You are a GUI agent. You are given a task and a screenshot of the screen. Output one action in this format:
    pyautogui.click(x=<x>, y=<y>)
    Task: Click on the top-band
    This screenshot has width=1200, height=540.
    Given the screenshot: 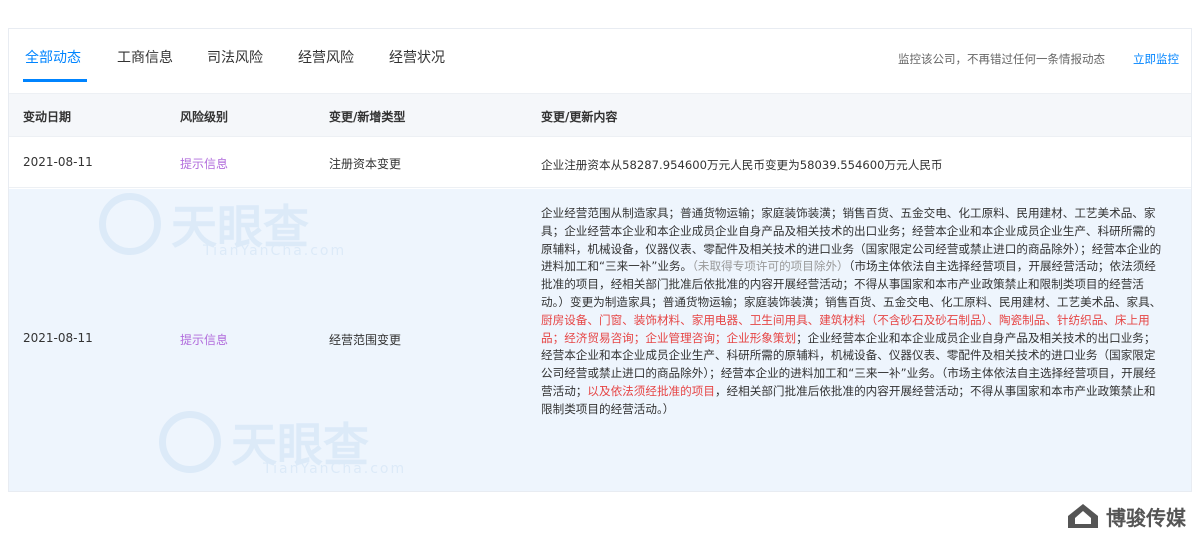 What is the action you would take?
    pyautogui.click(x=600, y=14)
    